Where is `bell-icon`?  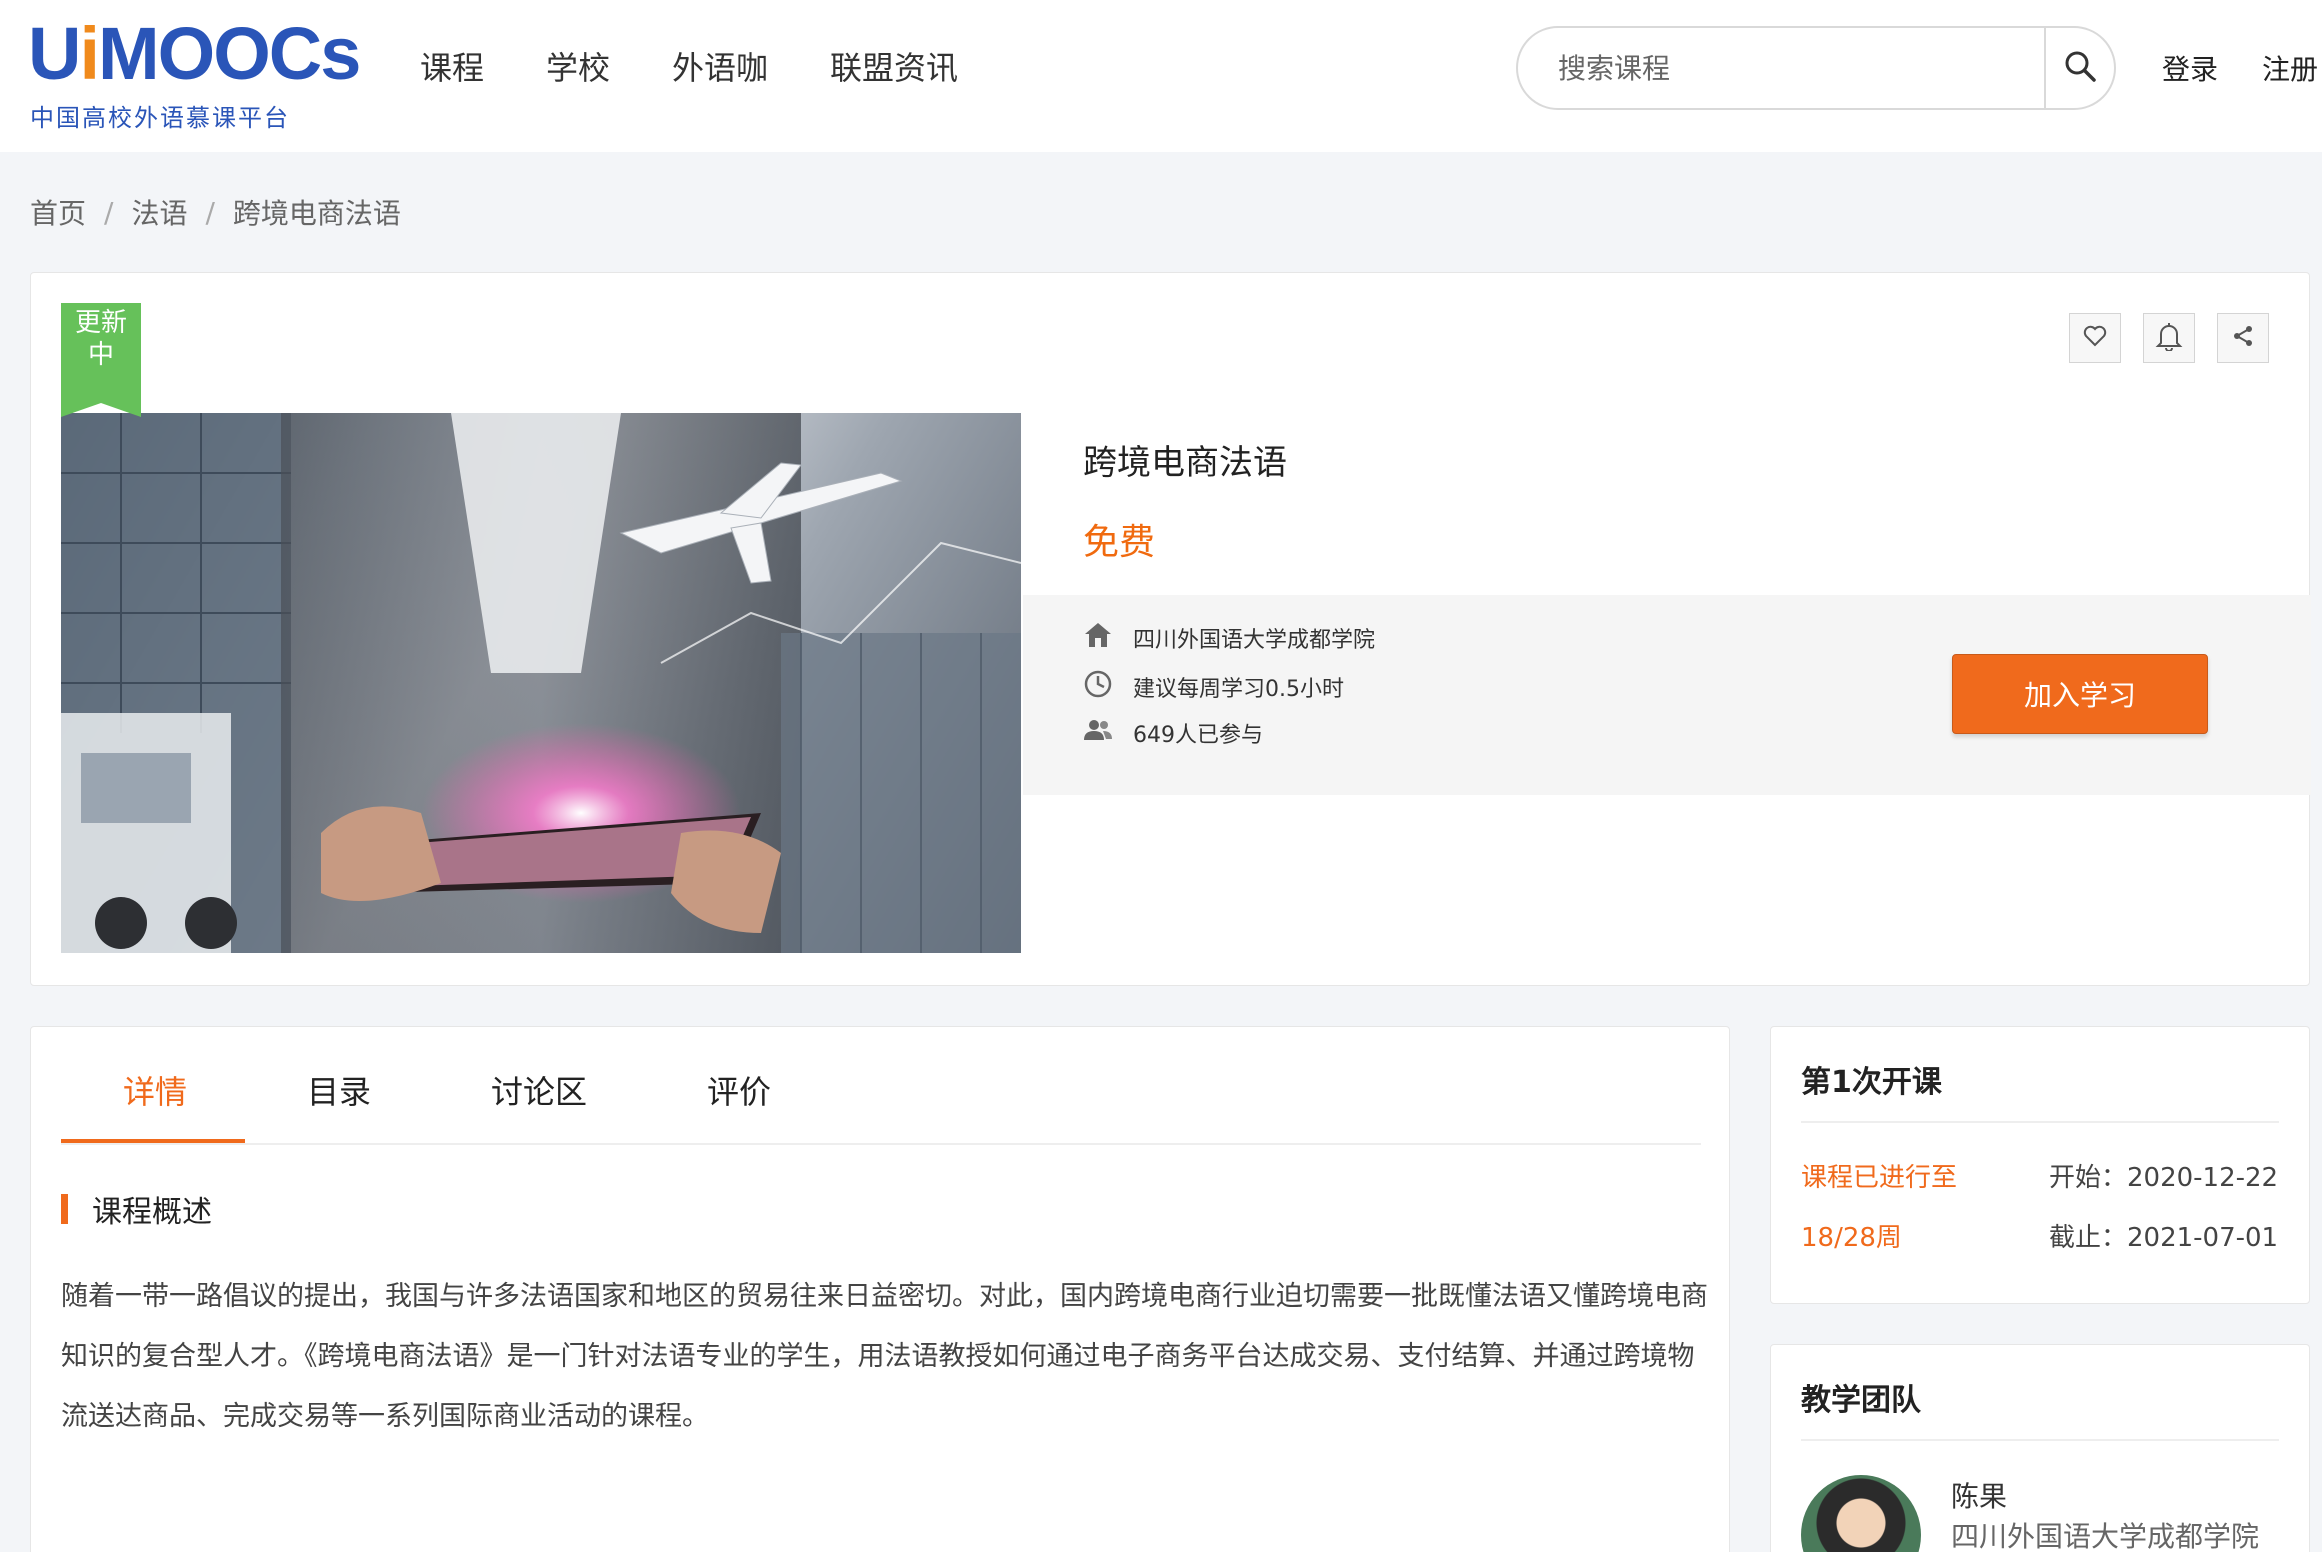 bell-icon is located at coordinates (2169, 338).